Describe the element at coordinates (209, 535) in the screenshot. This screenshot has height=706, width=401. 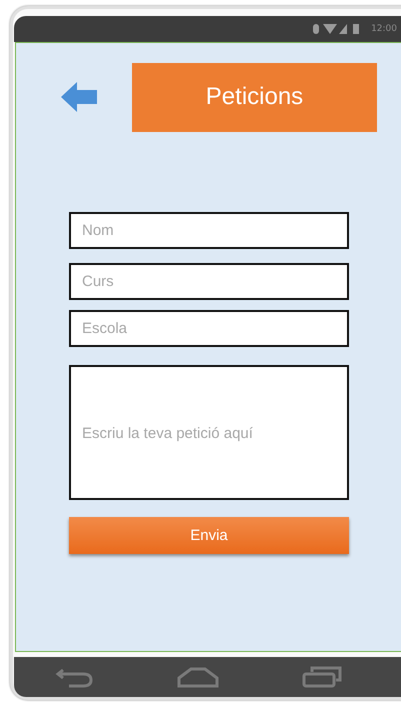
I see `send-button: Envia` at that location.